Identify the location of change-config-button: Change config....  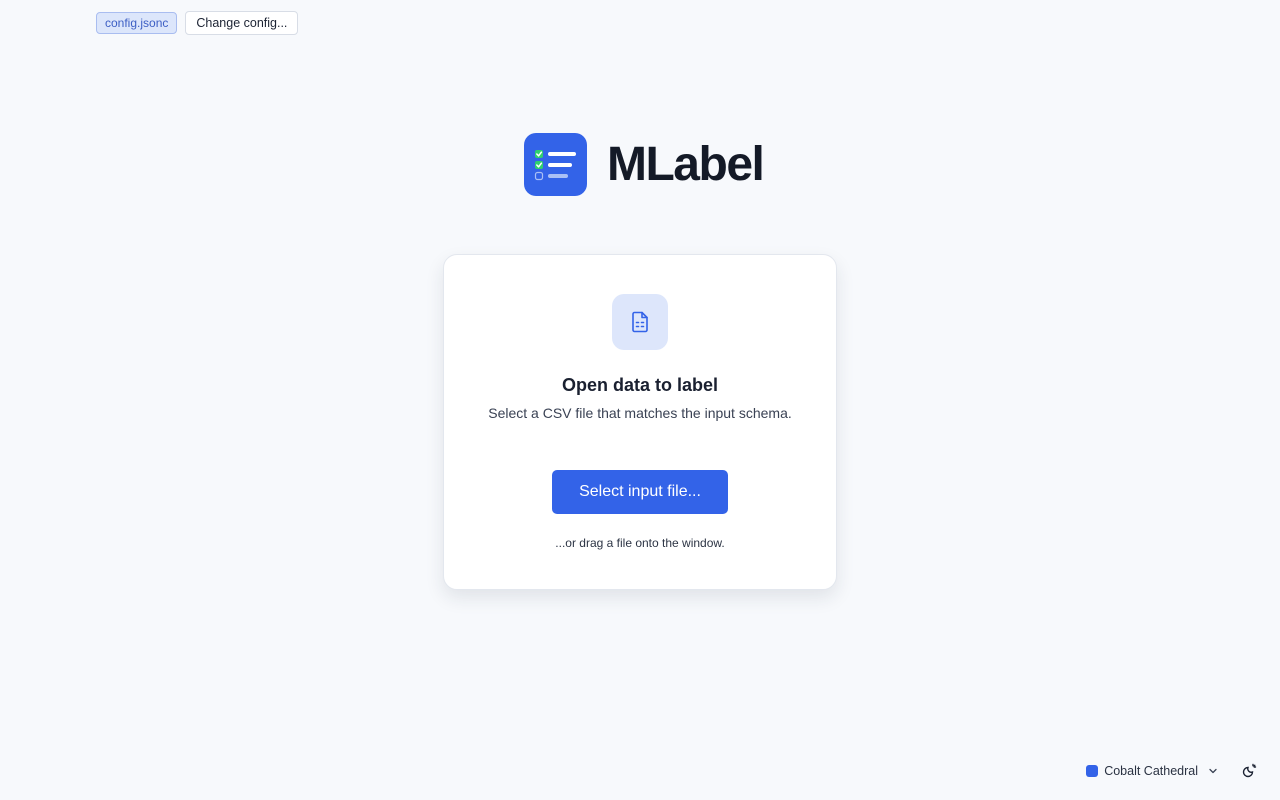
(242, 23).